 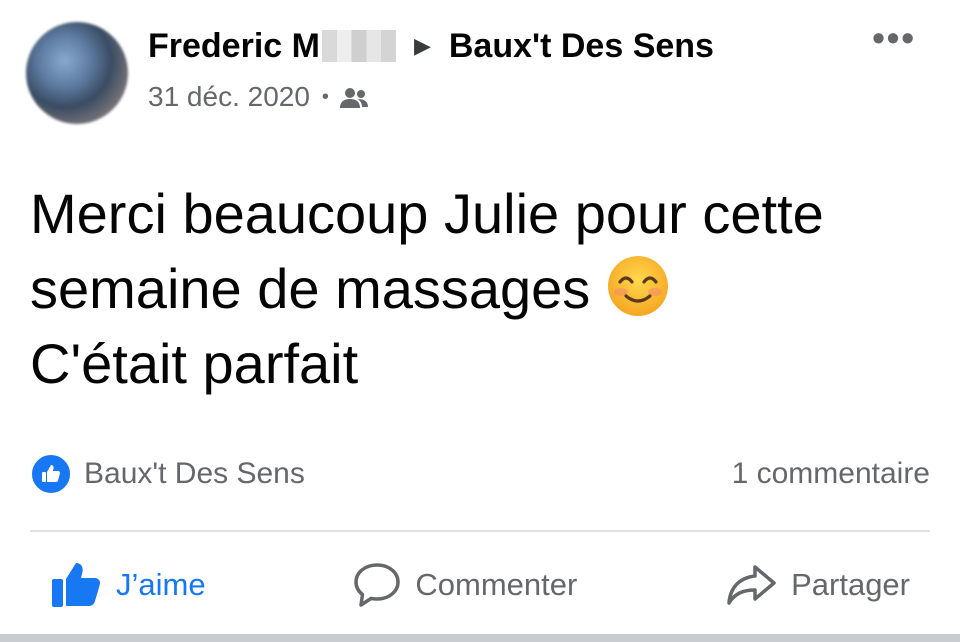 What do you see at coordinates (638, 286) in the screenshot?
I see `smiling-face-emoji-icon` at bounding box center [638, 286].